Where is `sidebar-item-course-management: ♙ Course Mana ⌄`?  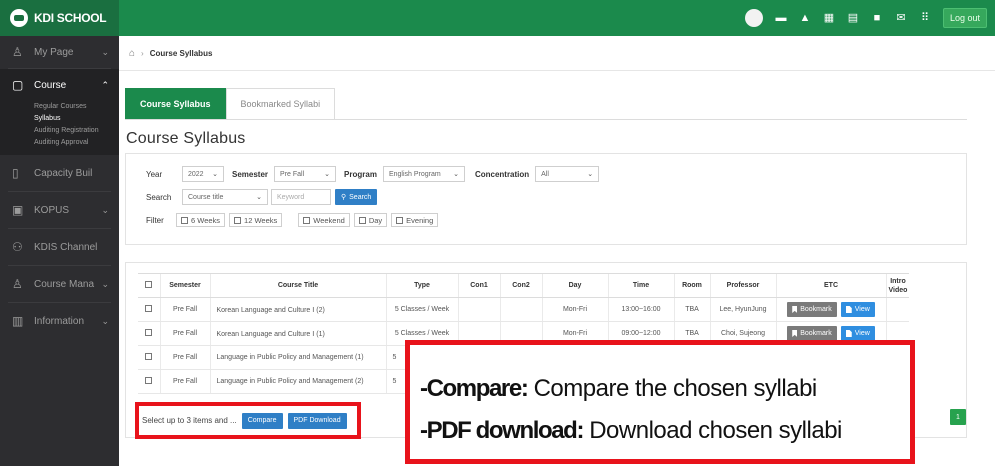
sidebar-item-course-management: ♙ Course Mana ⌄ is located at coordinates (59, 284).